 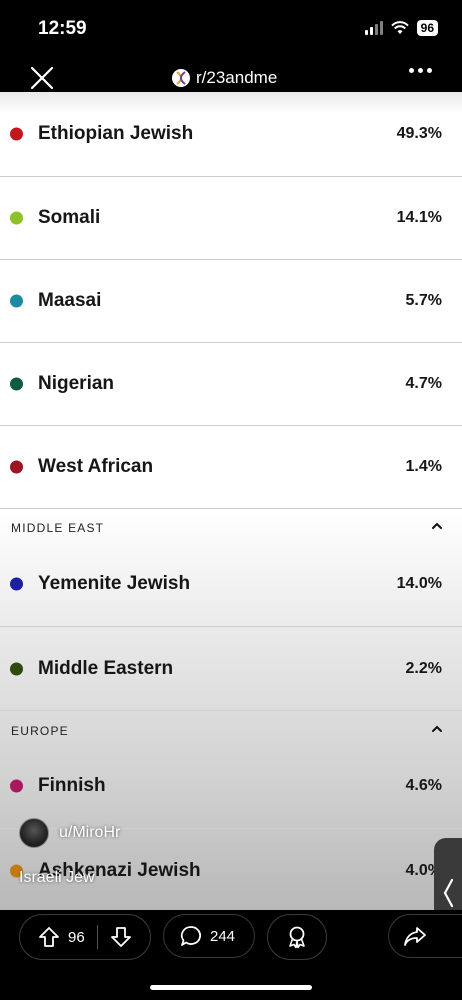 I want to click on ancestry-row: Finnish 4.6%, so click(x=231, y=786).